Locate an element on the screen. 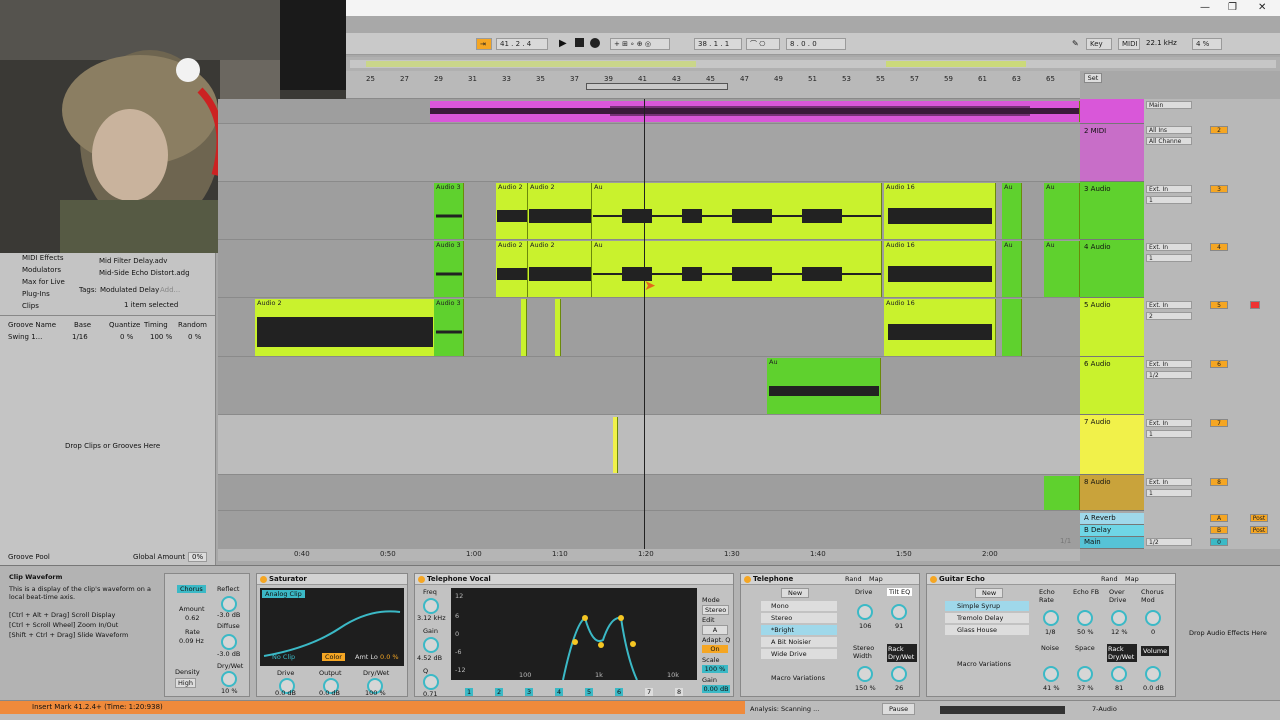 This screenshot has width=1280, height=720. saturator-curve: Analog Clip No Clip Color Amt Lo 0.0 % is located at coordinates (332, 627).